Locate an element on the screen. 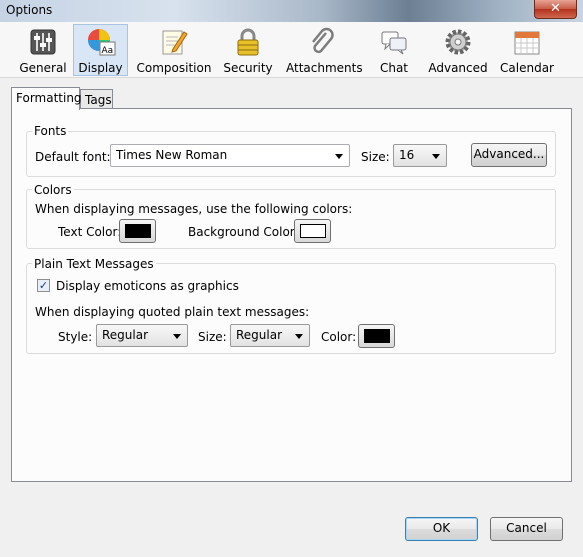  text-color-swatch is located at coordinates (138, 231).